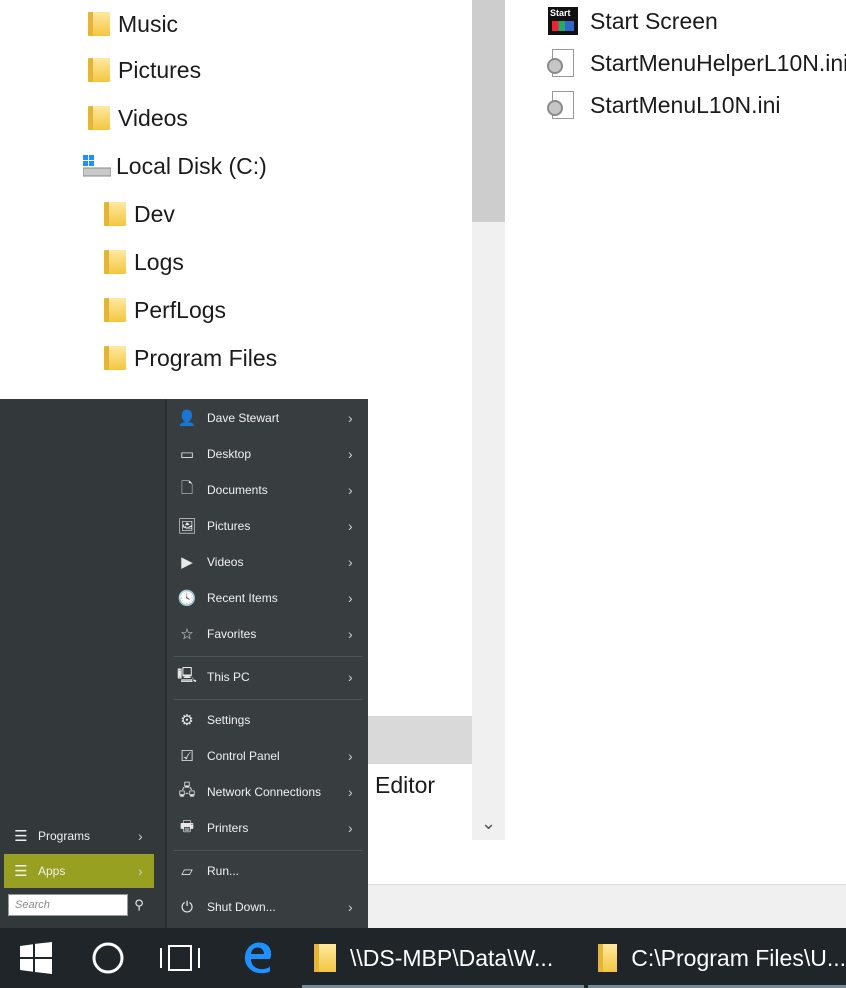  I want to click on task-view-icon, so click(180, 958).